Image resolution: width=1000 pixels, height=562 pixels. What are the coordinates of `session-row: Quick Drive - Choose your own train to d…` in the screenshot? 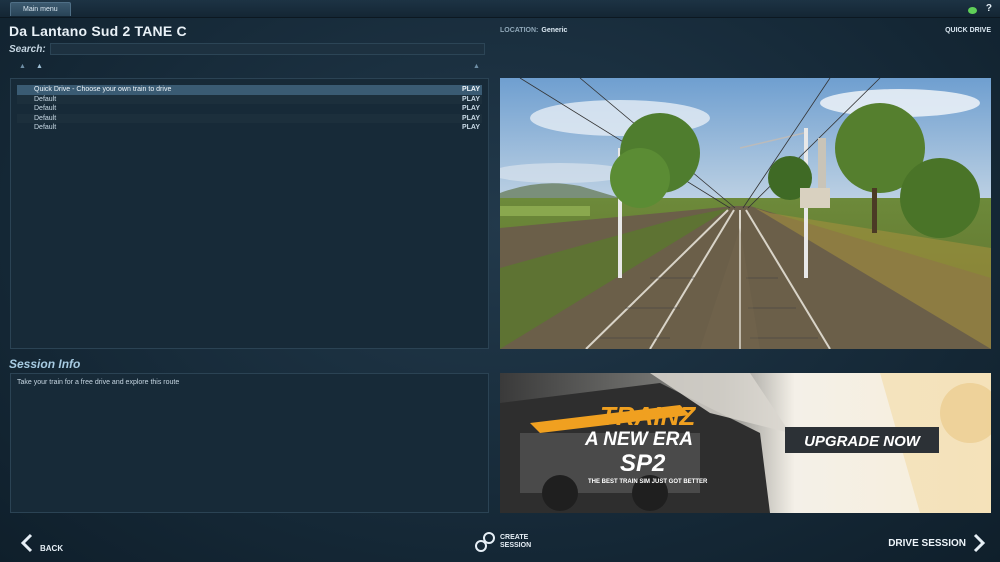 It's located at (249, 90).